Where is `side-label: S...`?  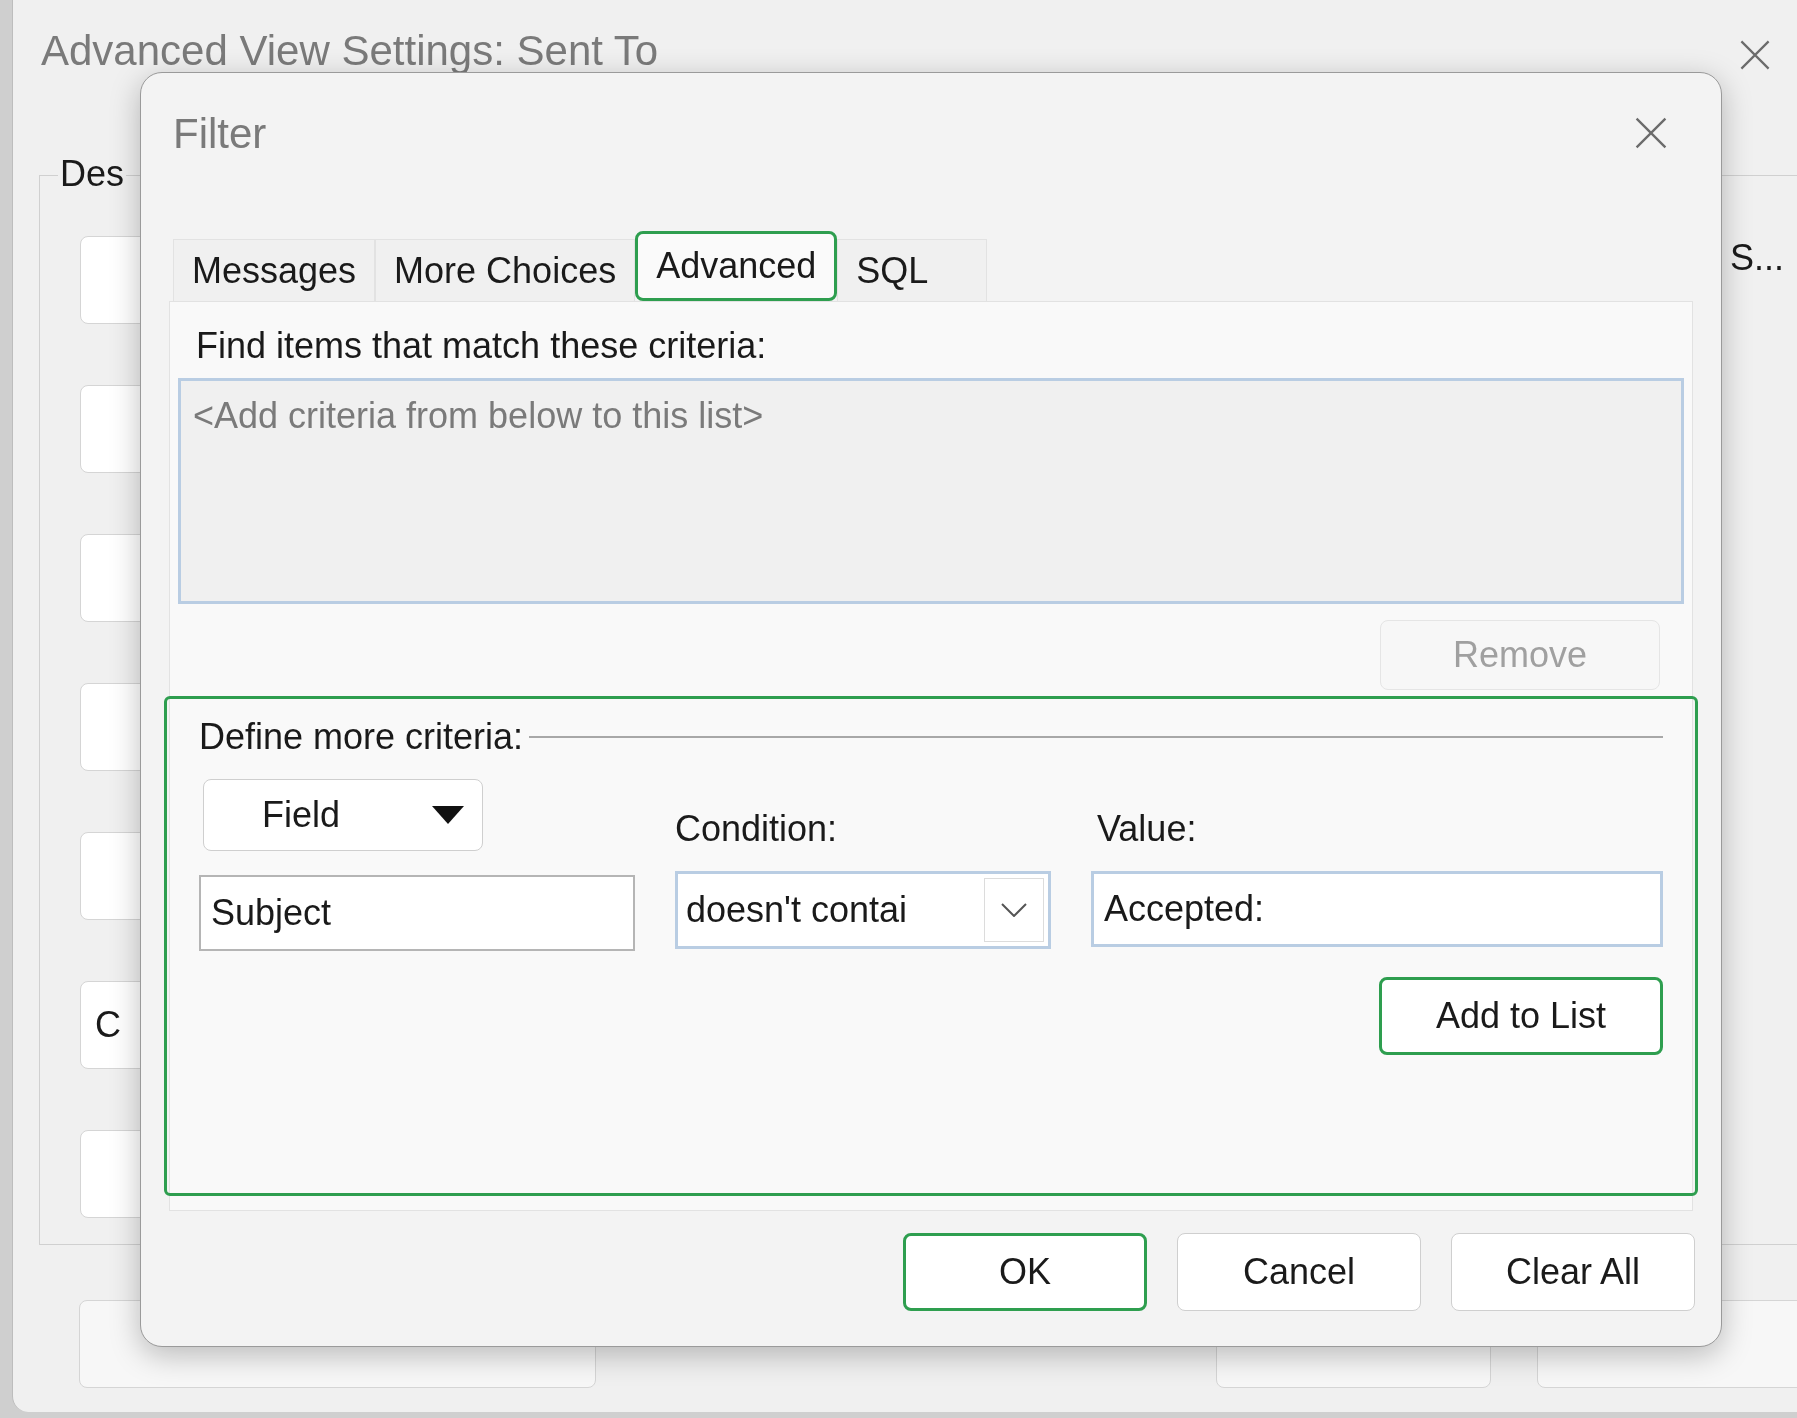
side-label: S... is located at coordinates (1757, 258).